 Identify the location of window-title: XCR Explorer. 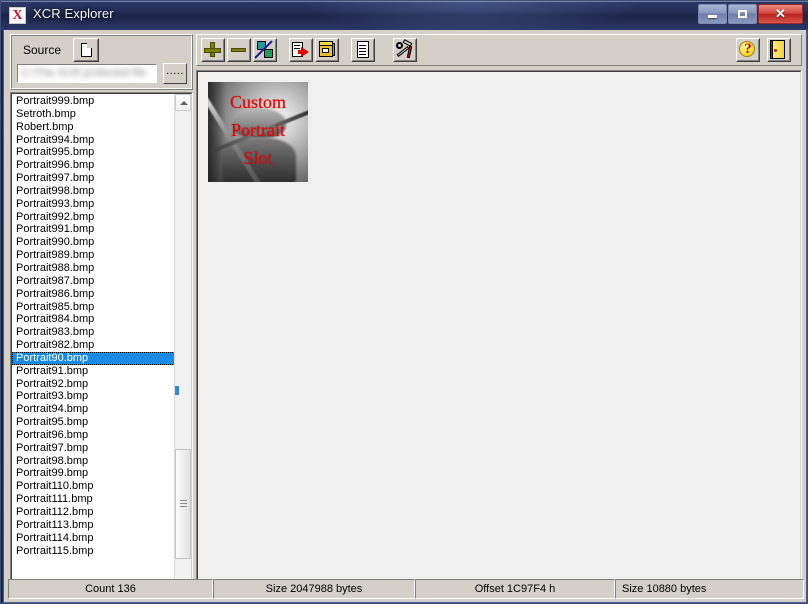
(73, 13).